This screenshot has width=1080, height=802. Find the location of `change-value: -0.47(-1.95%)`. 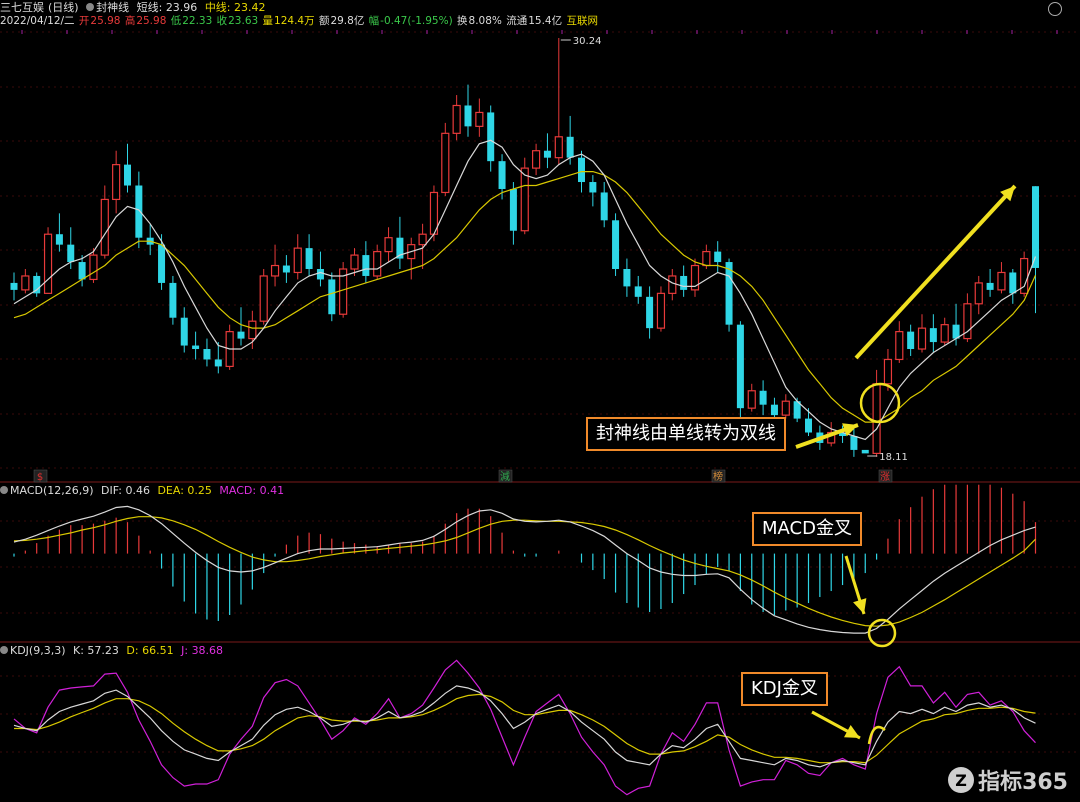

change-value: -0.47(-1.95%) is located at coordinates (416, 21).